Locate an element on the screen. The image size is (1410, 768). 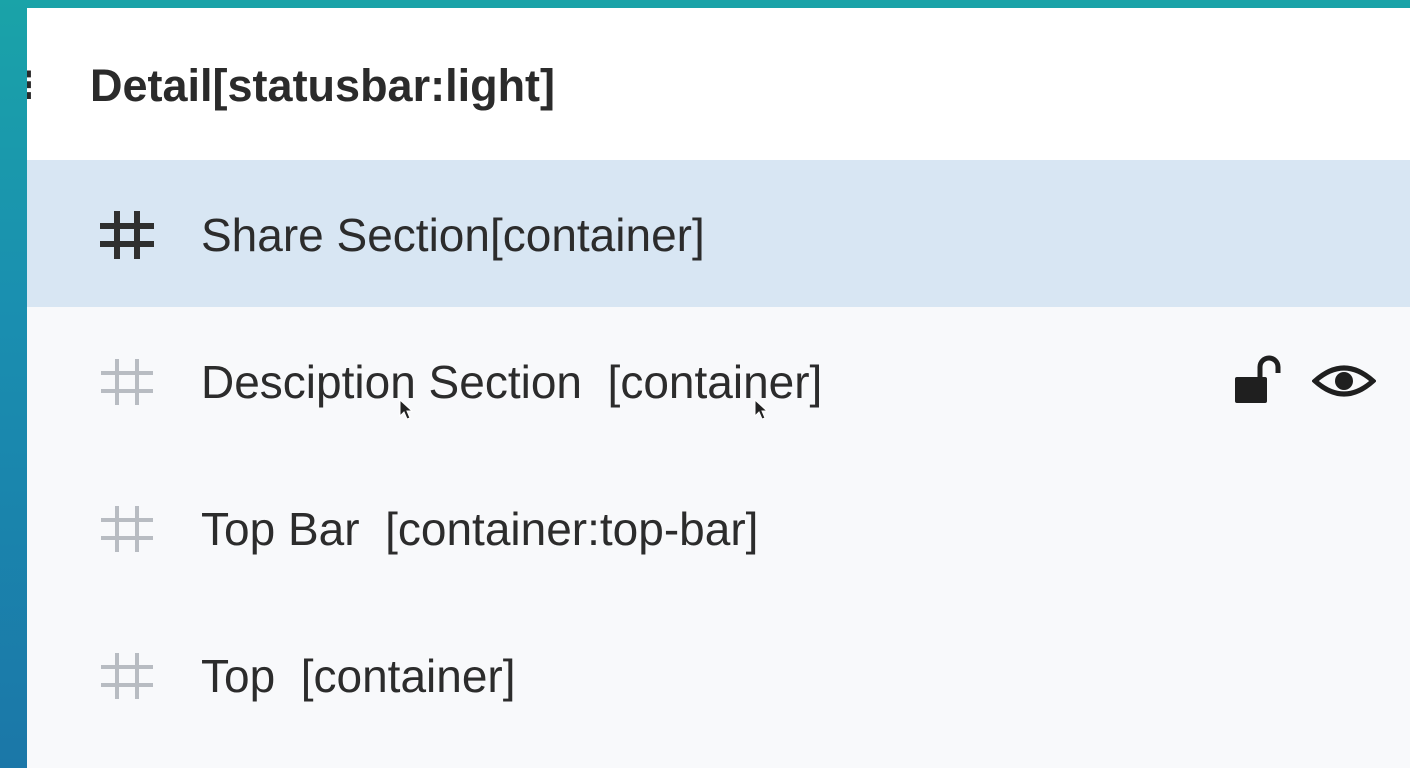
component-icon: ⁝ is located at coordinates (31, 86).